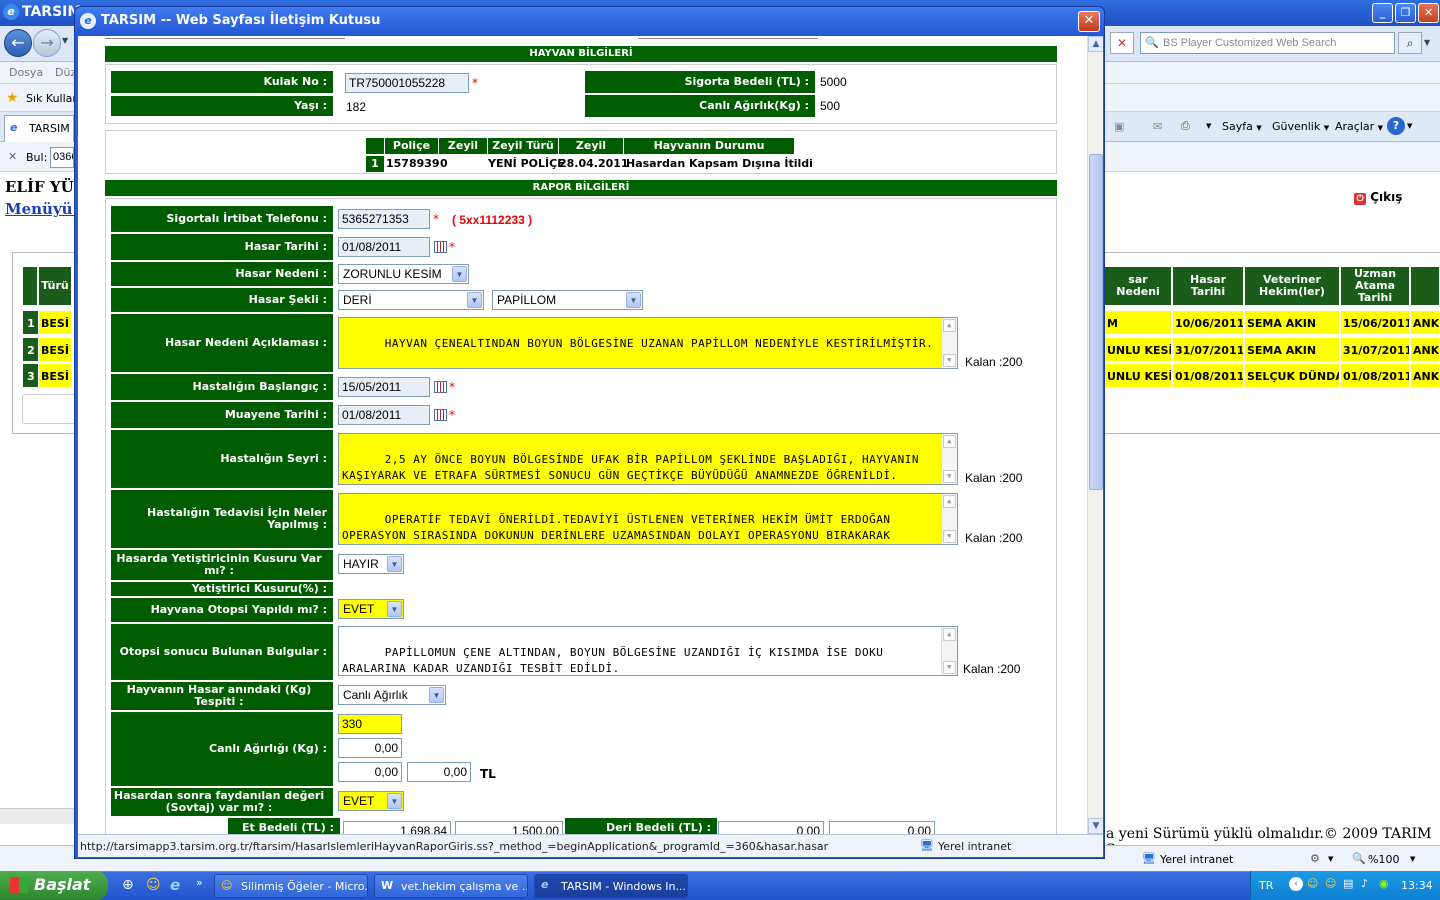  I want to click on loss-subshape-select: PAPİLLOM ▼, so click(567, 300).